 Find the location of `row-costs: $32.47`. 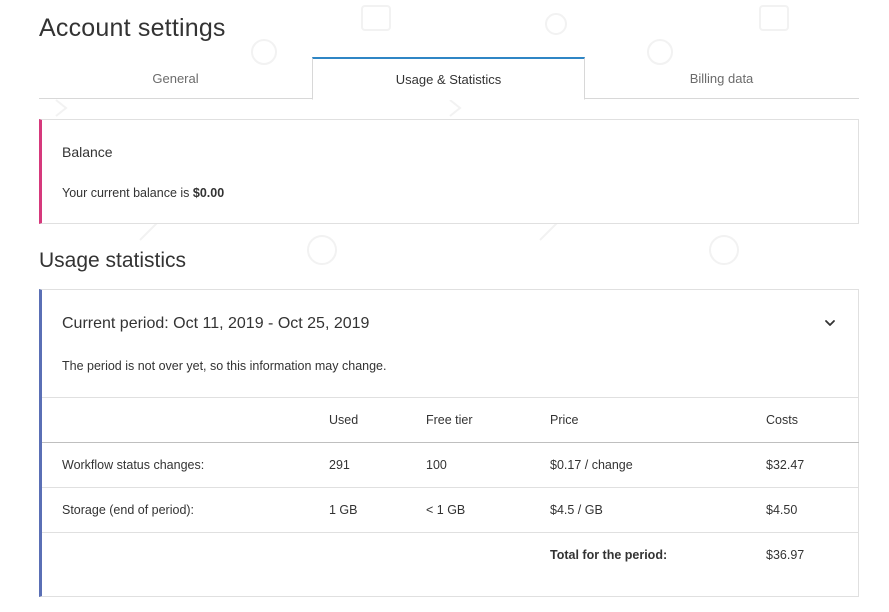

row-costs: $32.47 is located at coordinates (785, 465).